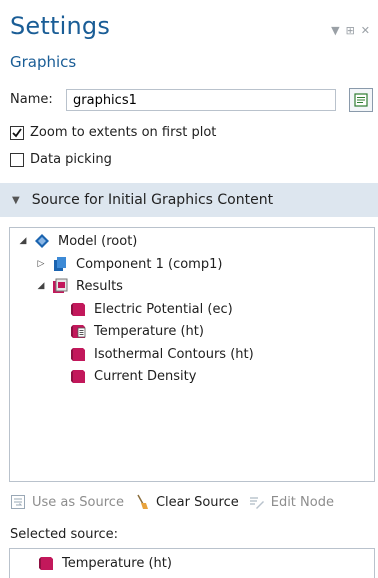 The width and height of the screenshot is (378, 578). I want to click on zoom-to-extents-label: Zoom to extents on first plot, so click(123, 132).